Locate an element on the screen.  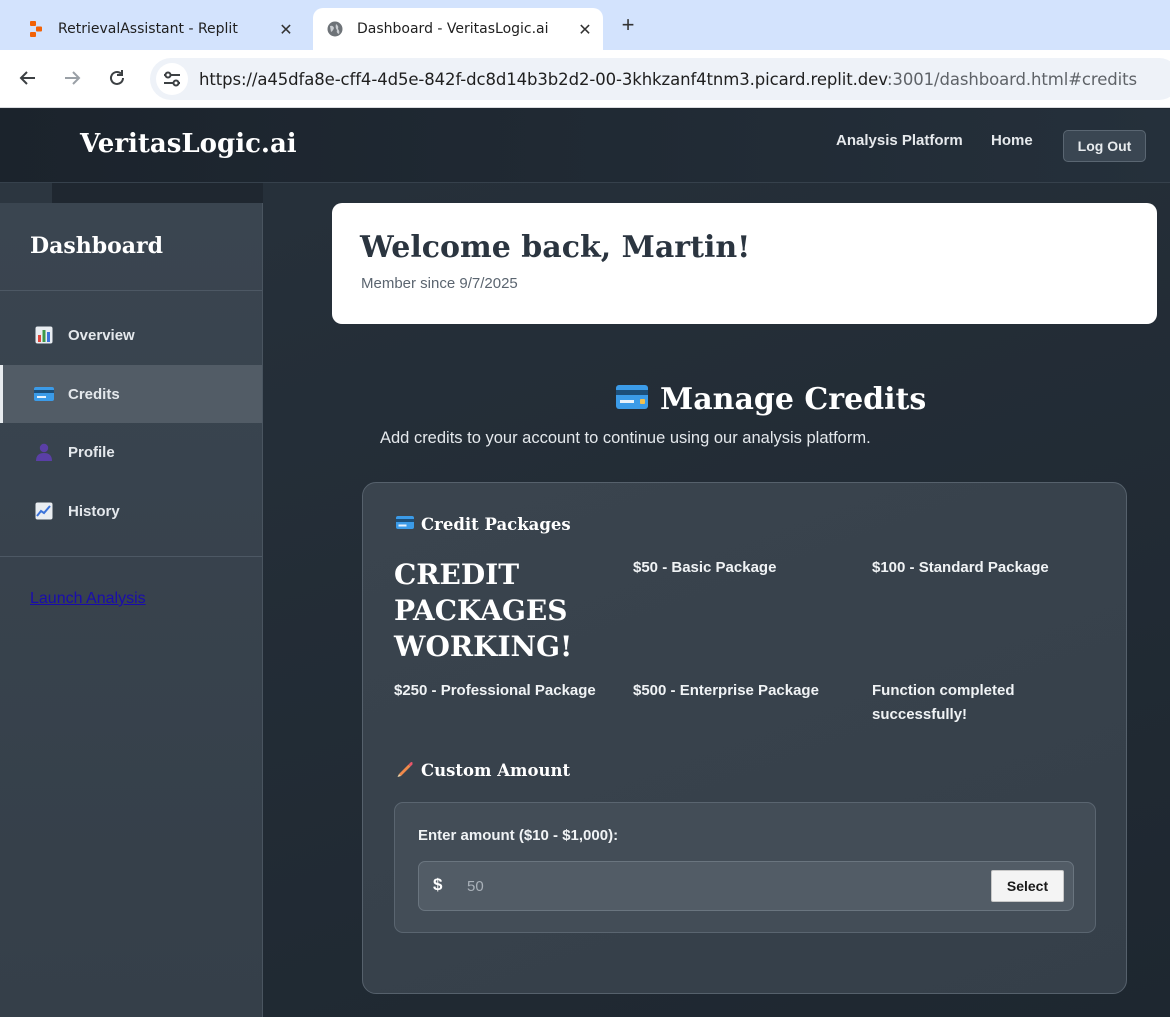
tab-title: RetrievalAssistant - Replit is located at coordinates (148, 29).